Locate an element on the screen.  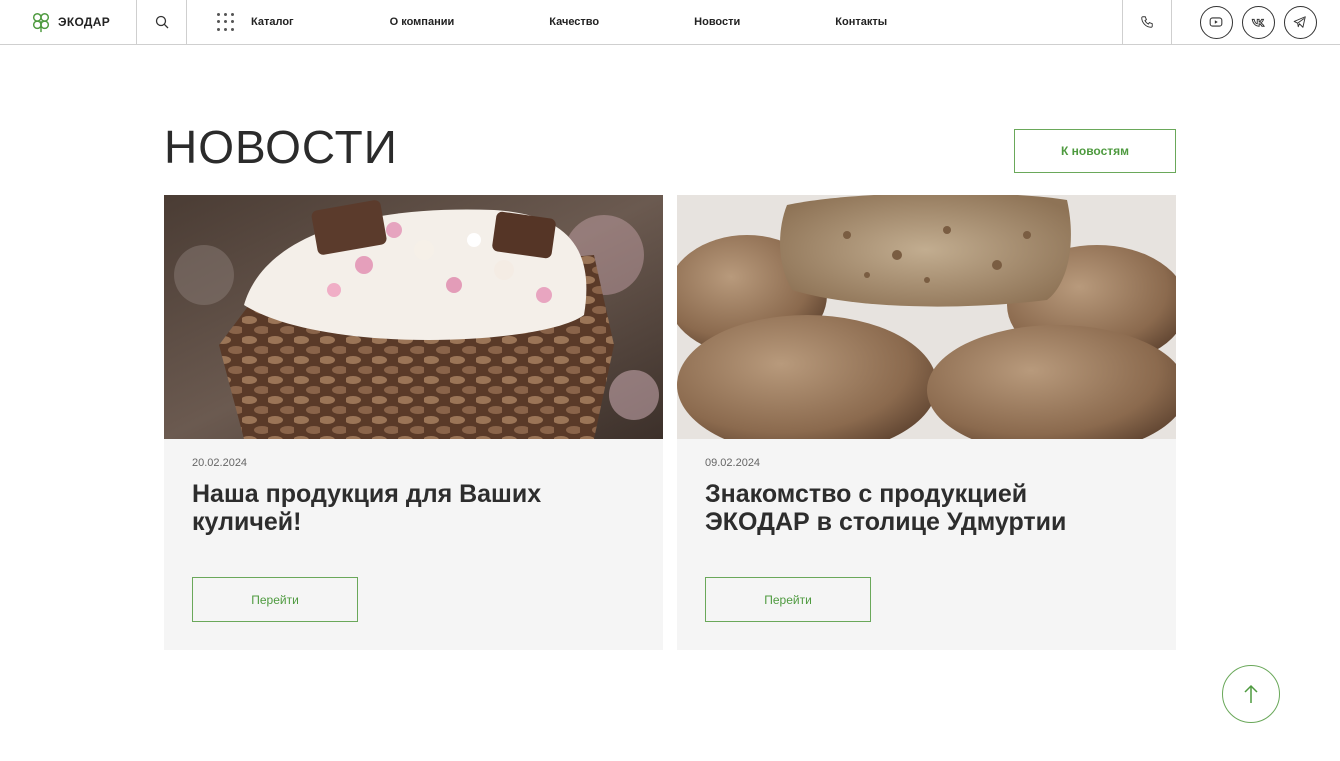
nav-catalog: Каталог is located at coordinates (272, 22).